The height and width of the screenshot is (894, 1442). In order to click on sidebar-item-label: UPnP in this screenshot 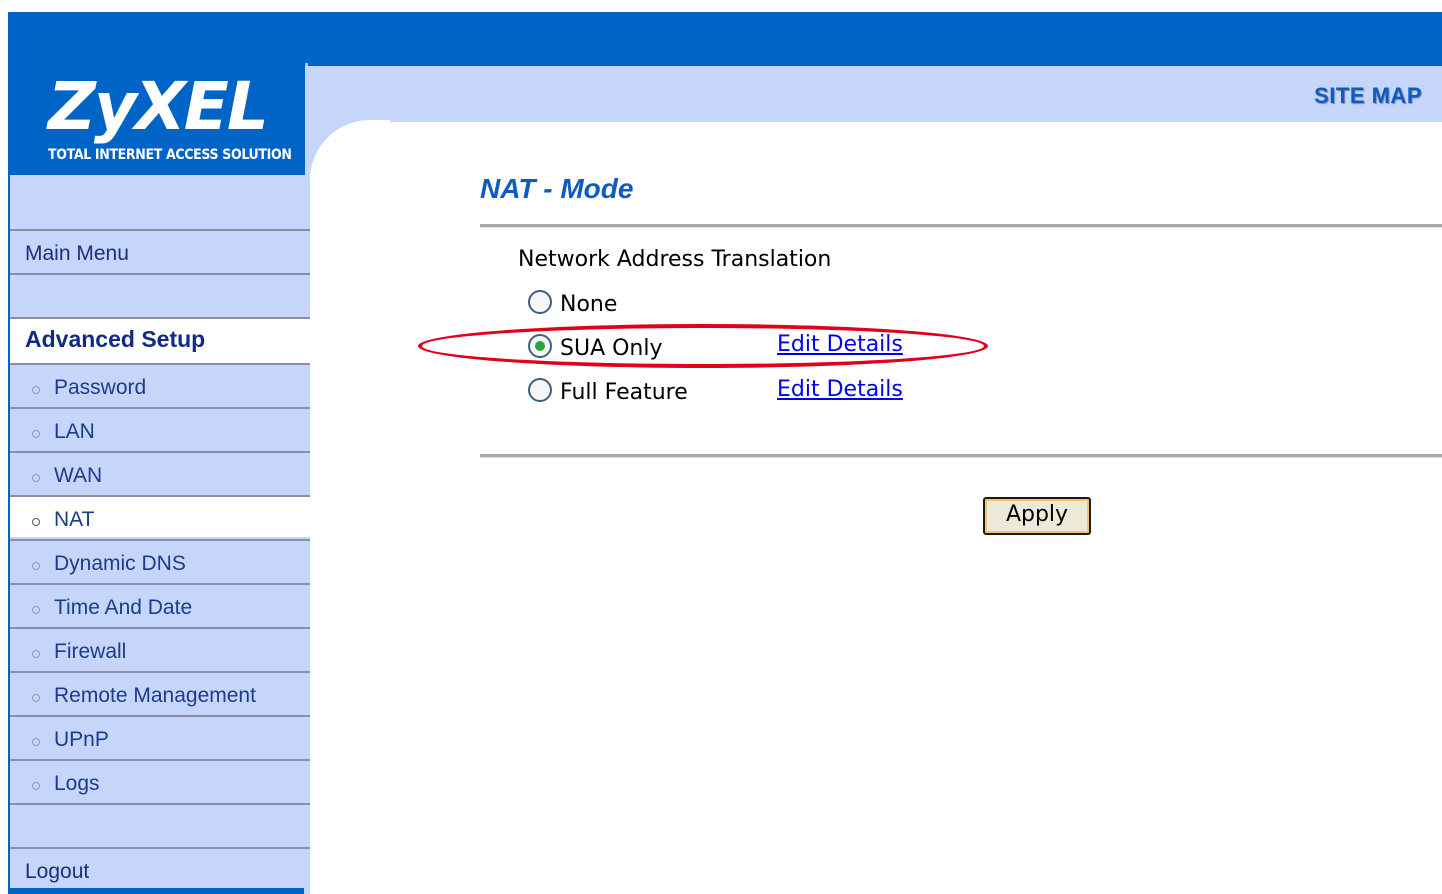, I will do `click(81, 739)`.